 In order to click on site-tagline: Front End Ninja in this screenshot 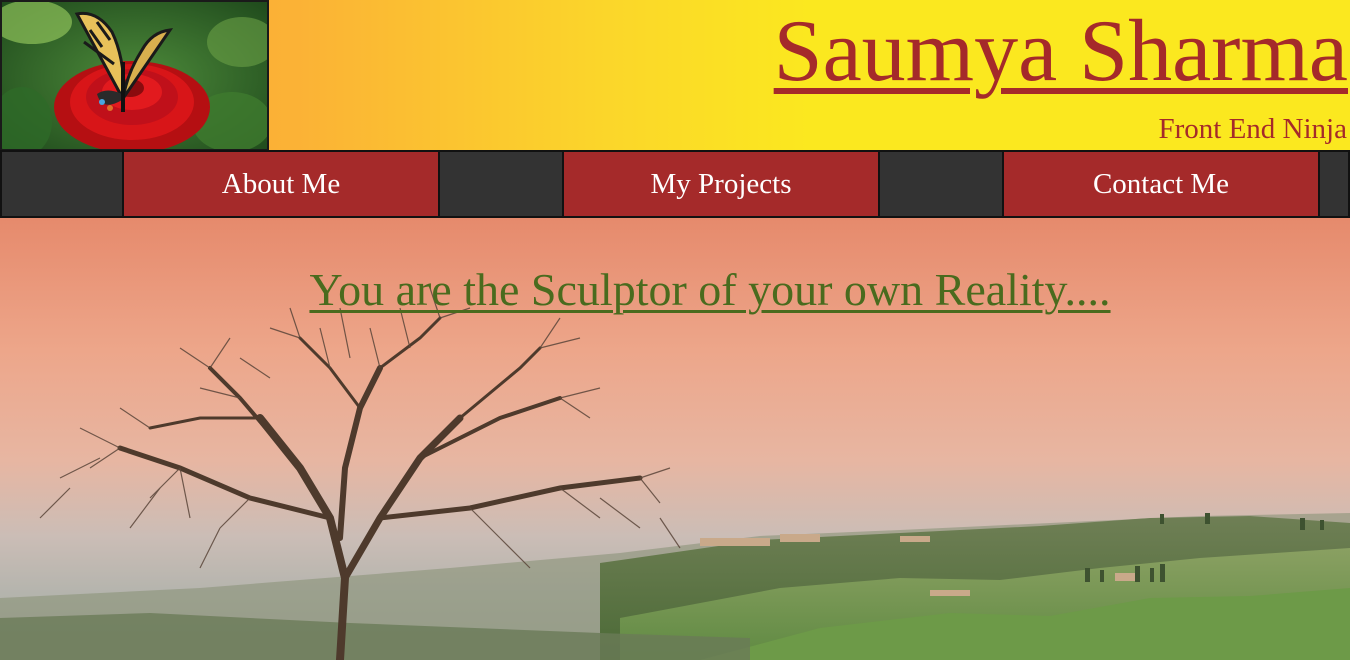, I will do `click(1253, 129)`.